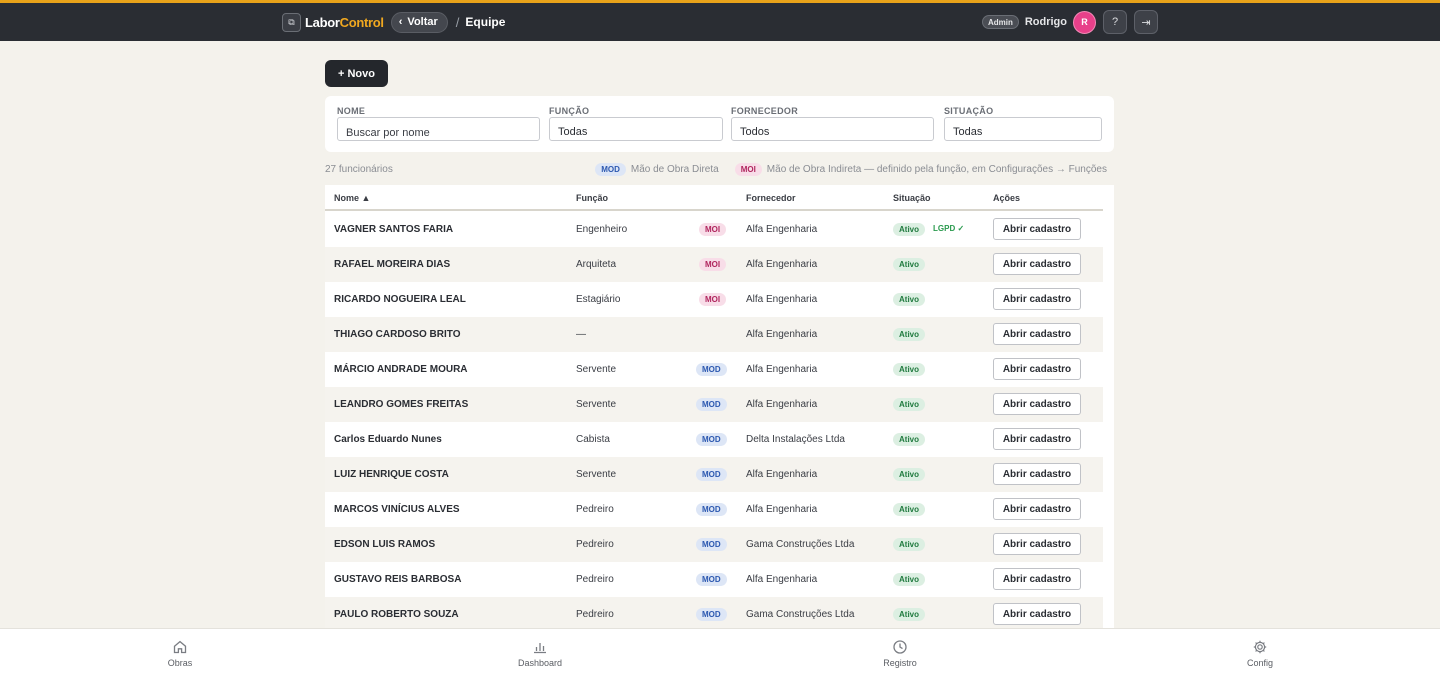 This screenshot has width=1440, height=675. Describe the element at coordinates (385, 544) in the screenshot. I see `employee-name: EDSON LUIS RAMOS` at that location.